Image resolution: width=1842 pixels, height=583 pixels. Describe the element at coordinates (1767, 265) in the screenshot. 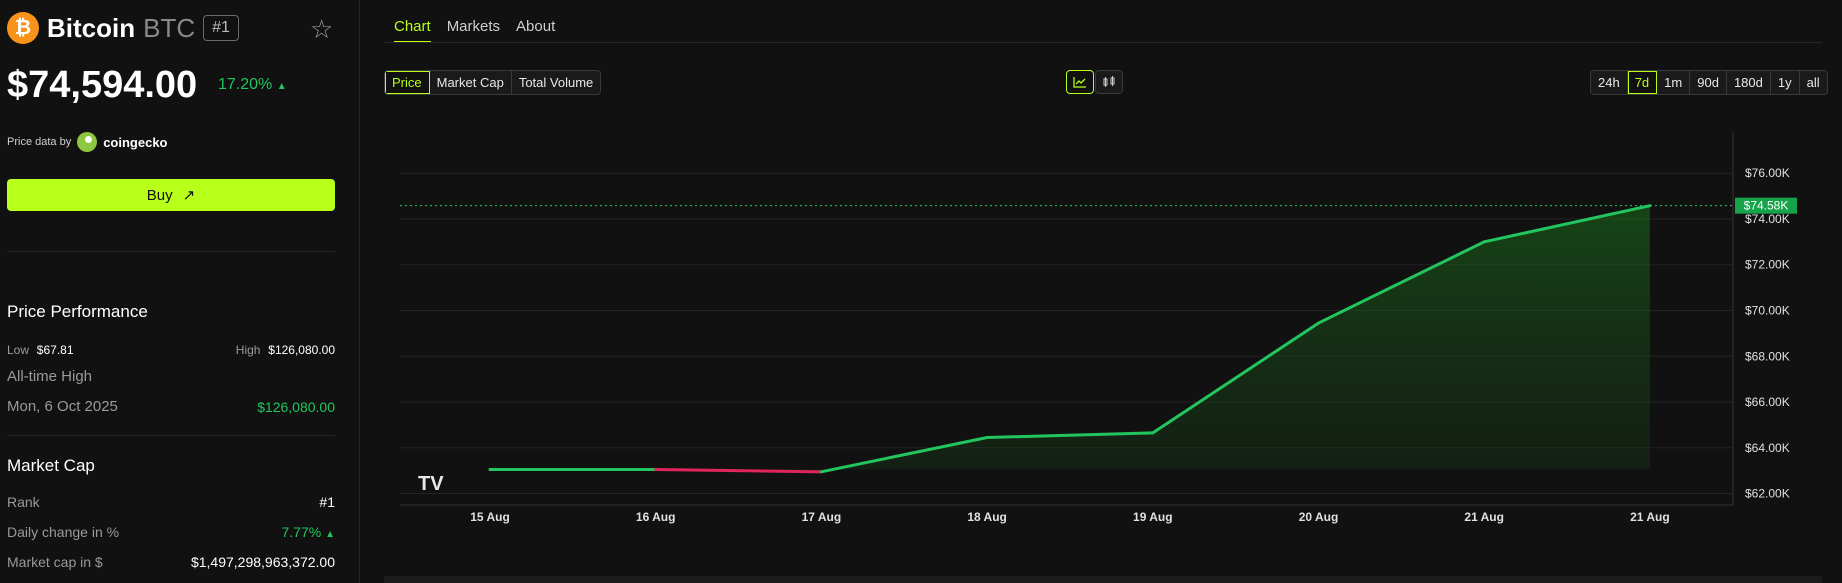

I see `y-tick-label: $72.00K` at that location.